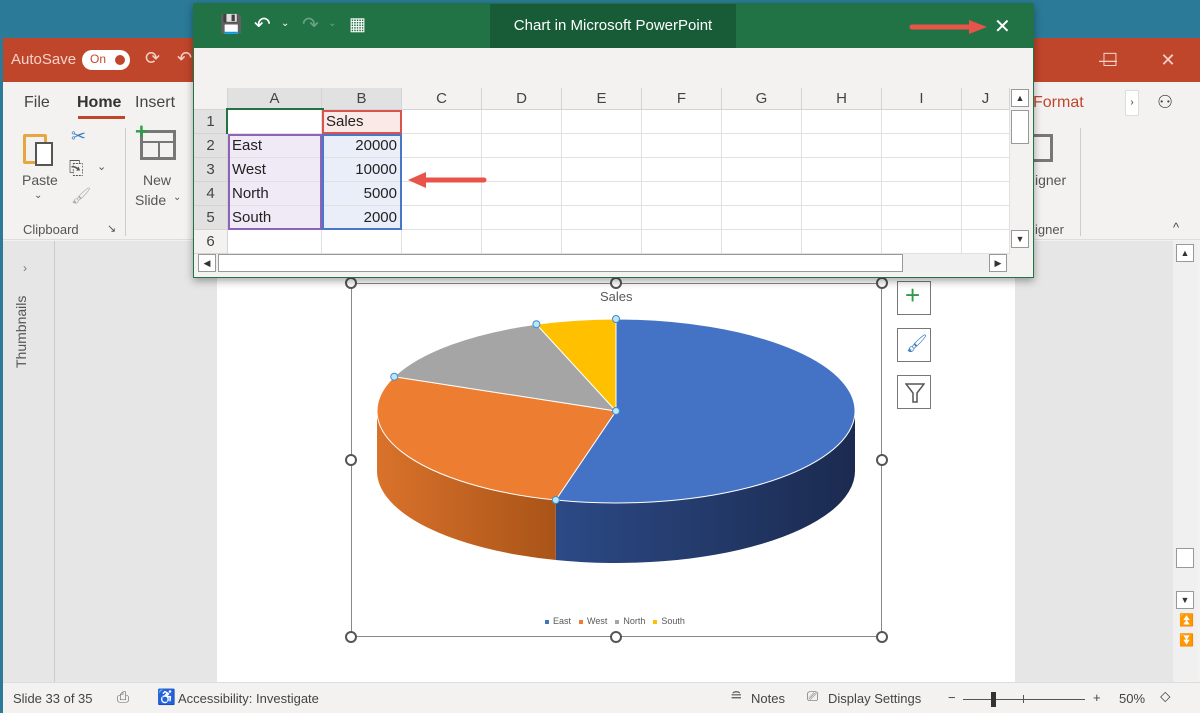 The height and width of the screenshot is (713, 1200). I want to click on expand-thumbnails-icon: ›, so click(25, 268).